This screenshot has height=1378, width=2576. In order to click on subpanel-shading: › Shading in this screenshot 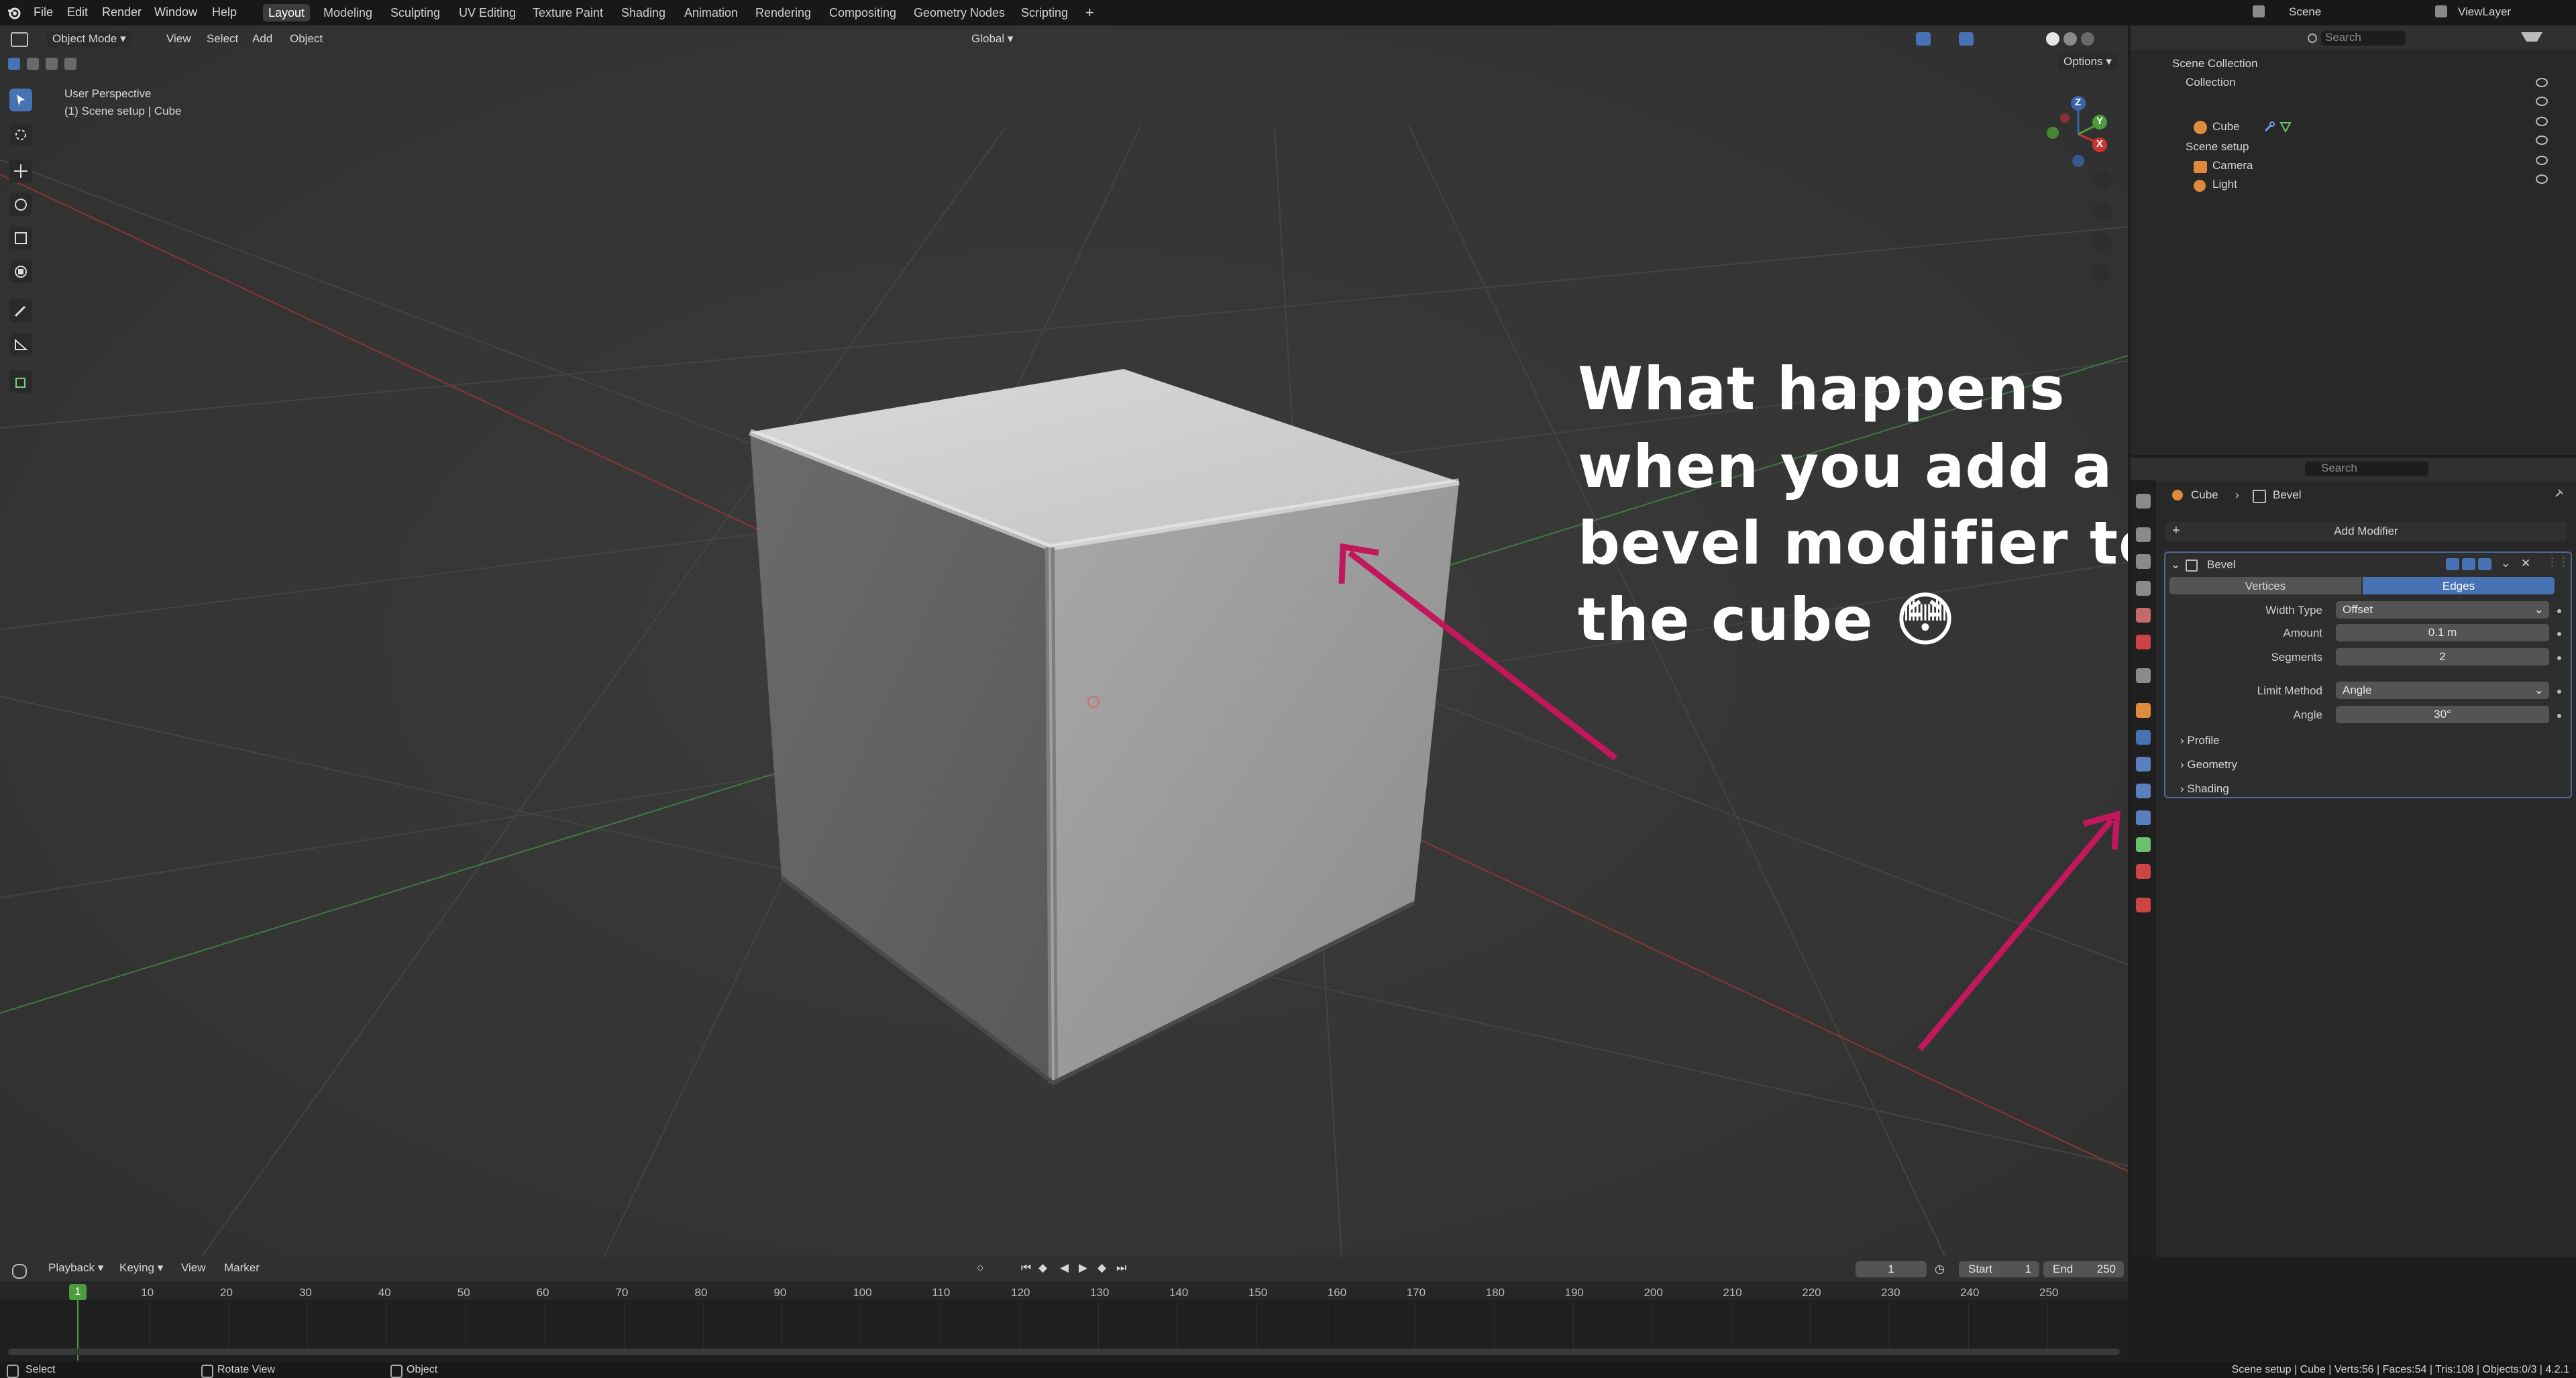, I will do `click(2204, 789)`.